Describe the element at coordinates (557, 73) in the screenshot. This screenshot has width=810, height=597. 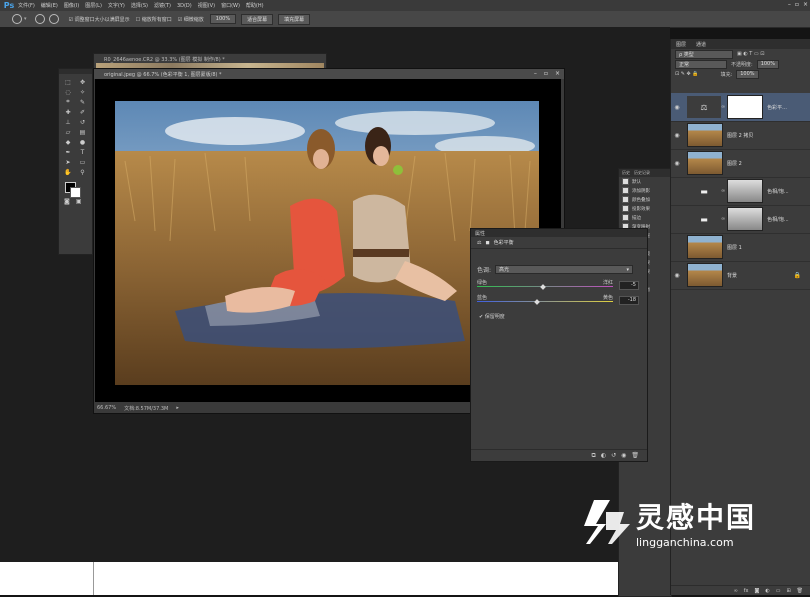
I see `doc-close-icon: ×` at that location.